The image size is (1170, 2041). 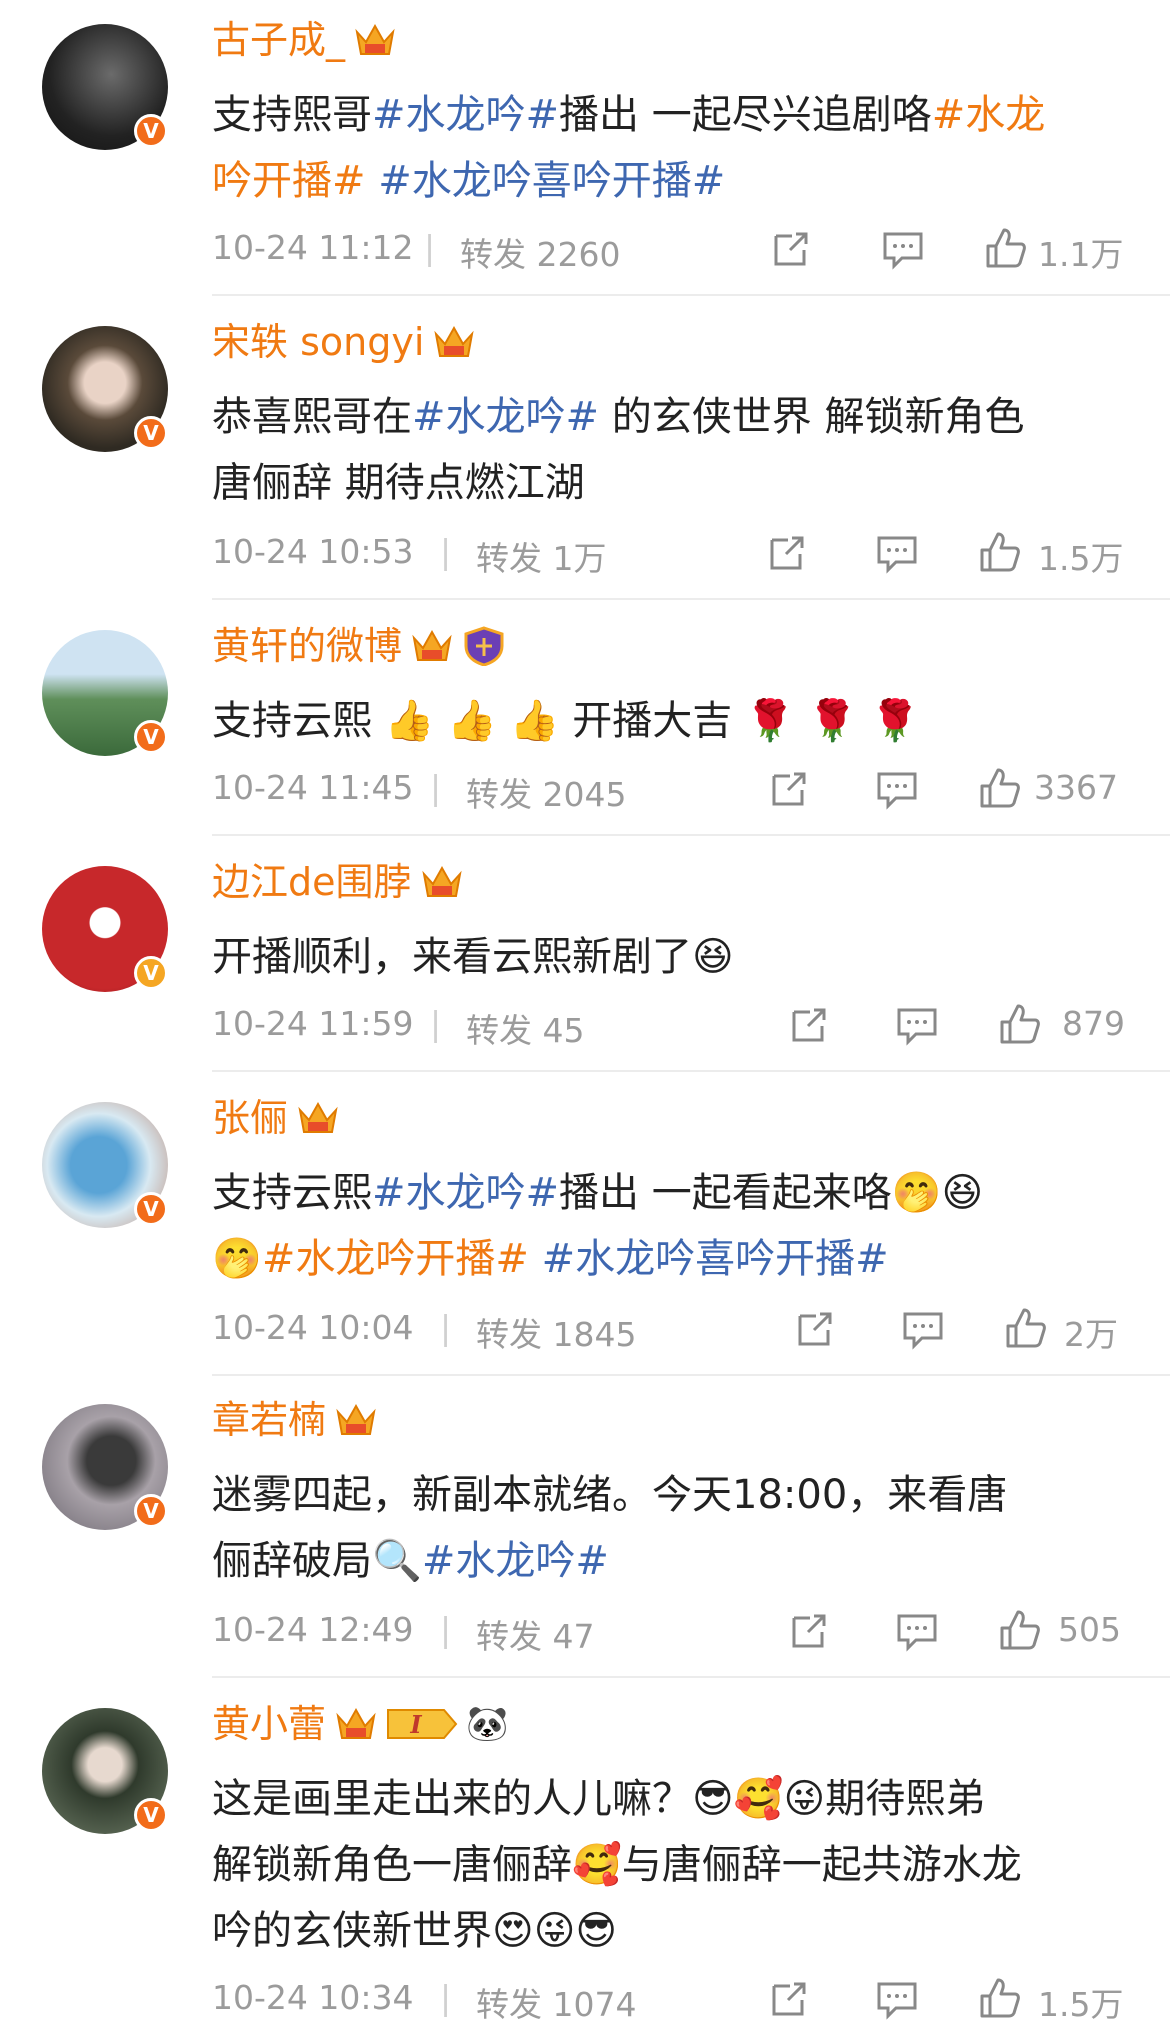 What do you see at coordinates (617, 1865) in the screenshot?
I see `content-line-2: 解锁新角色一唐俪辞🥰与唐俪辞一起共游水龙` at bounding box center [617, 1865].